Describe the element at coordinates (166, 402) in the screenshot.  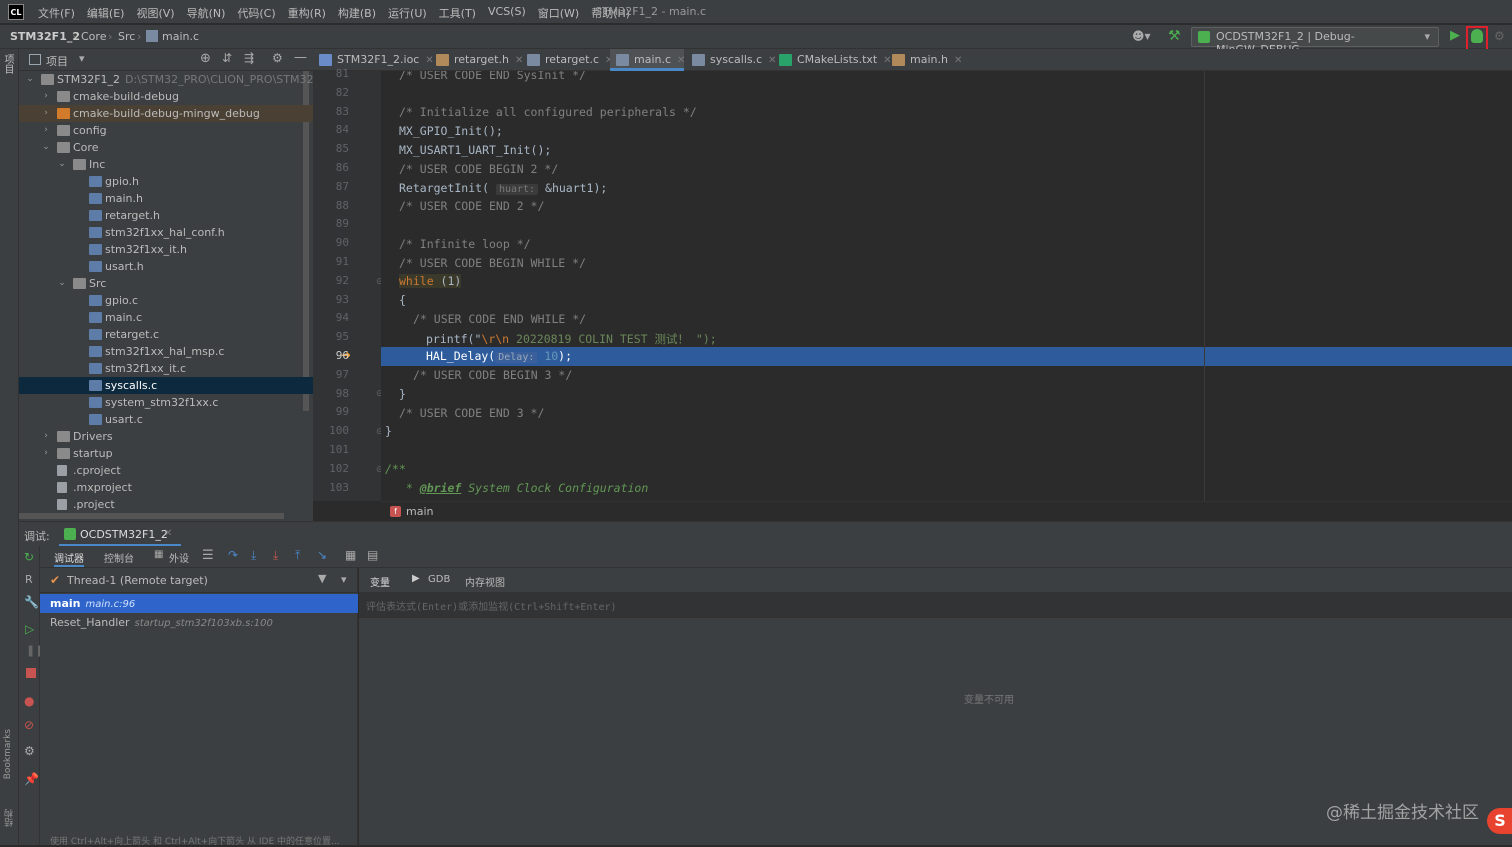
I see `tree-item: system_stm32f1xx.c` at that location.